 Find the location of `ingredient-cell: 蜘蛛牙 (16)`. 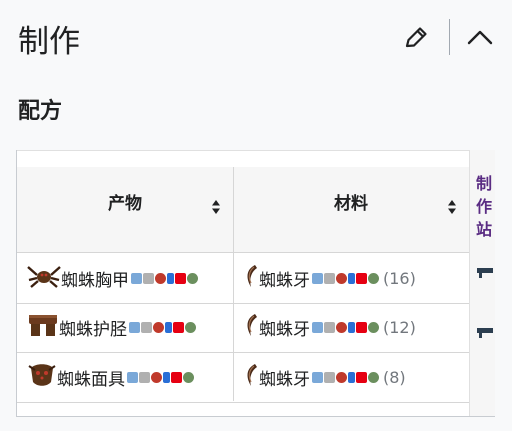

ingredient-cell: 蜘蛛牙 (16) is located at coordinates (356, 278).